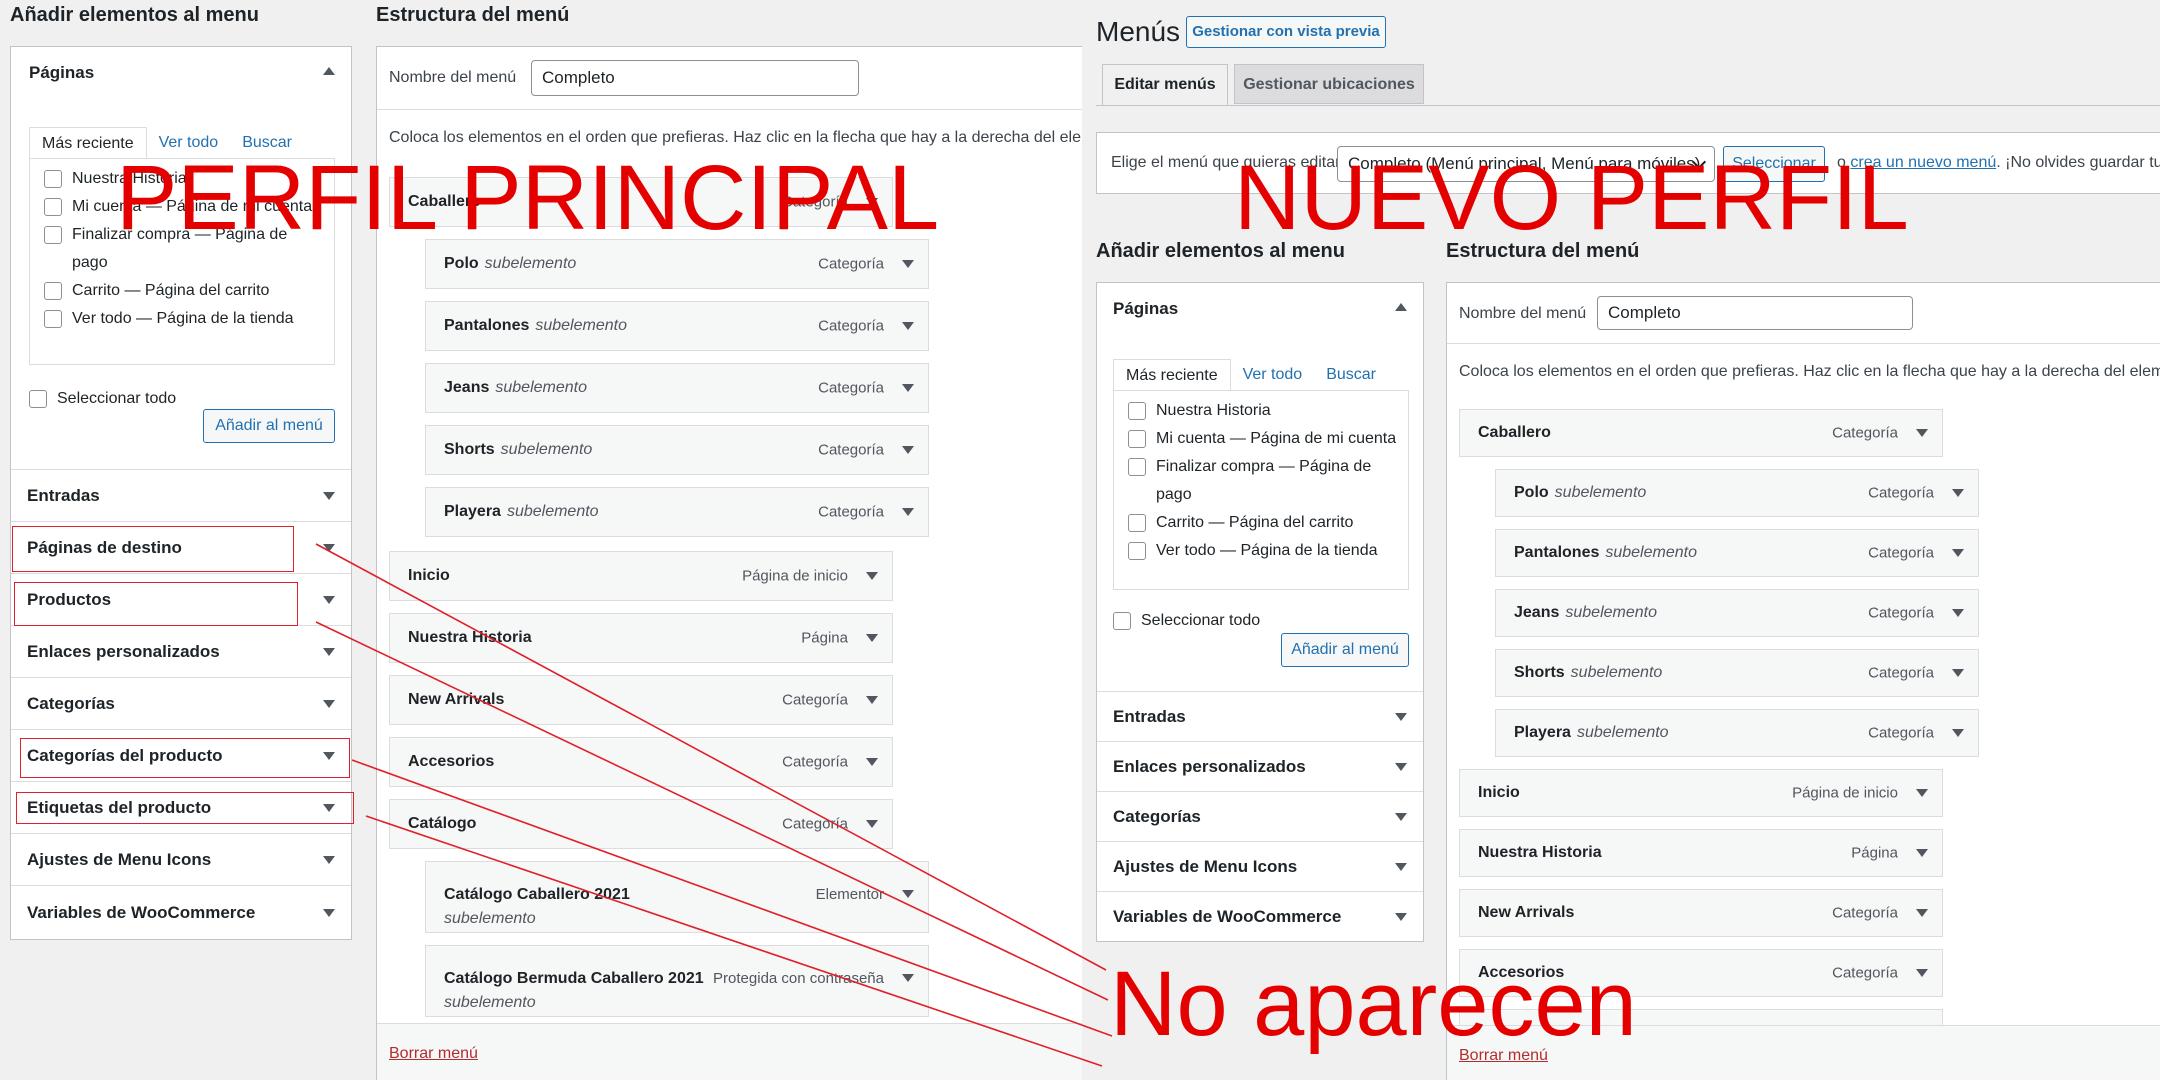 The height and width of the screenshot is (1080, 2160). Describe the element at coordinates (1701, 433) in the screenshot. I see `menu-item: Caballero Categoría` at that location.